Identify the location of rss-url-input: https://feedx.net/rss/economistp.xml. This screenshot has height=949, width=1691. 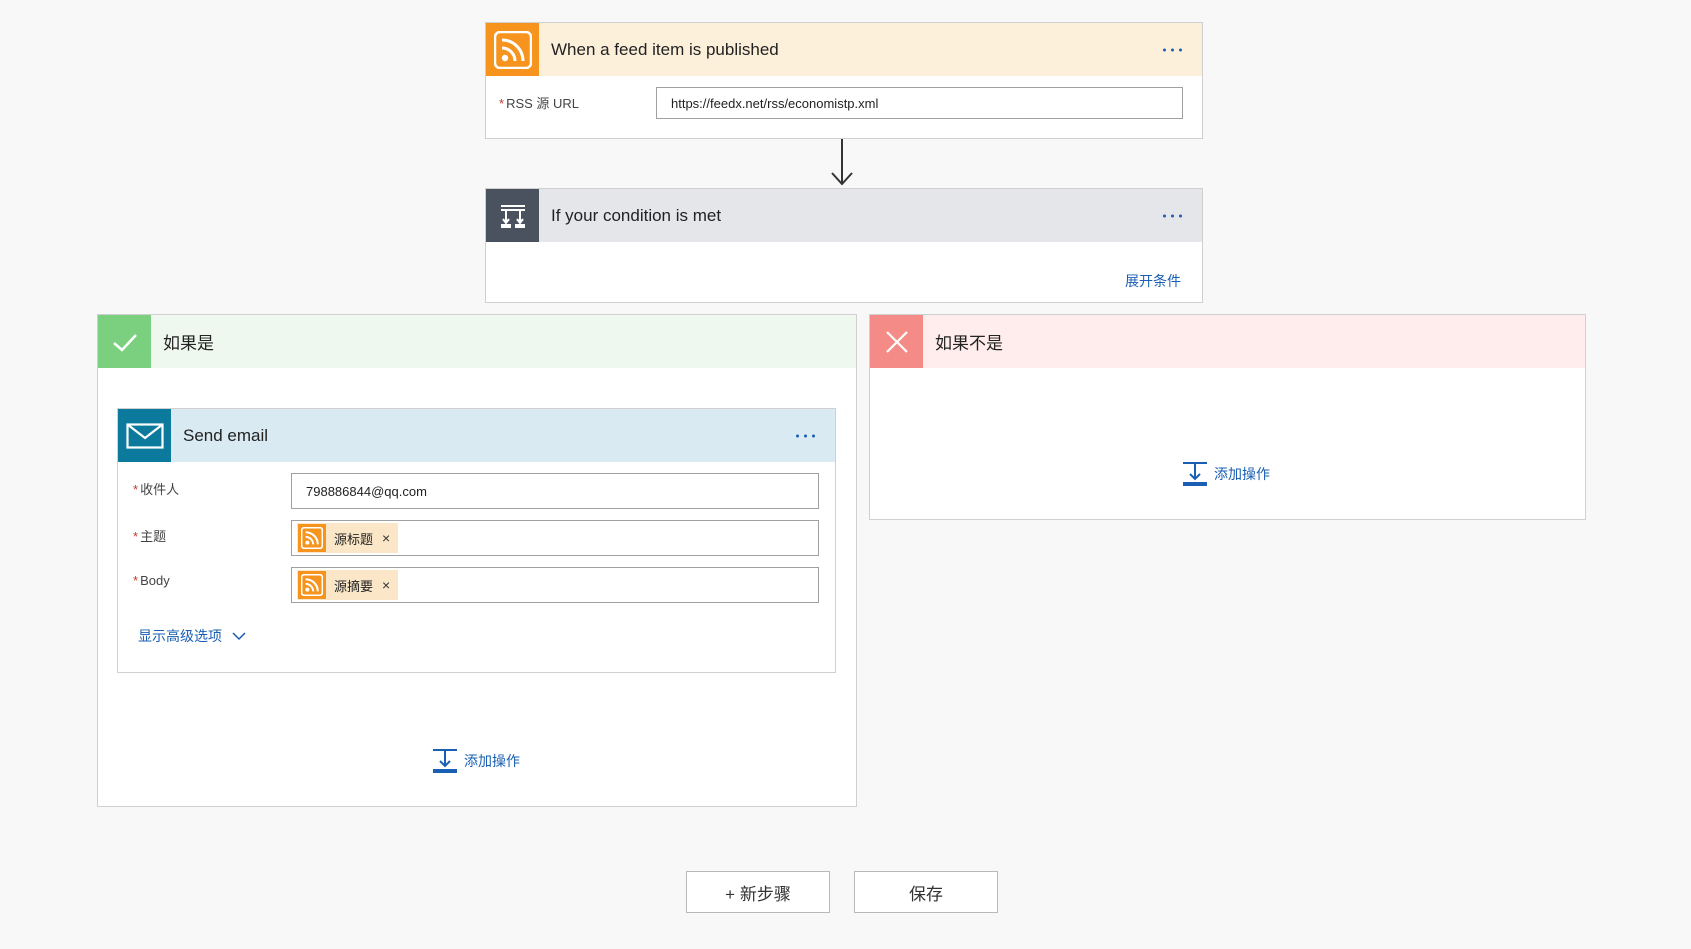
(919, 103).